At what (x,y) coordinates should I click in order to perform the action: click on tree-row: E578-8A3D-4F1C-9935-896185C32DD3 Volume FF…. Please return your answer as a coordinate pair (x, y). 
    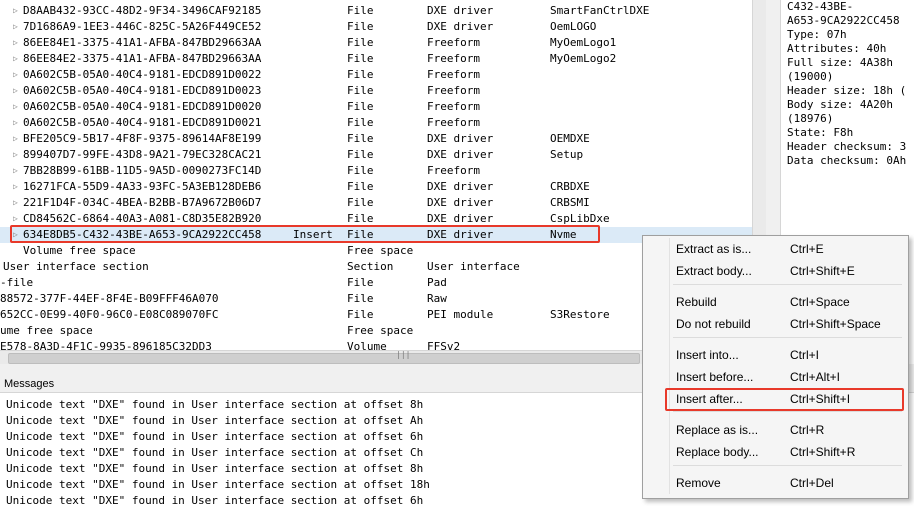
    Looking at the image, I should click on (376, 344).